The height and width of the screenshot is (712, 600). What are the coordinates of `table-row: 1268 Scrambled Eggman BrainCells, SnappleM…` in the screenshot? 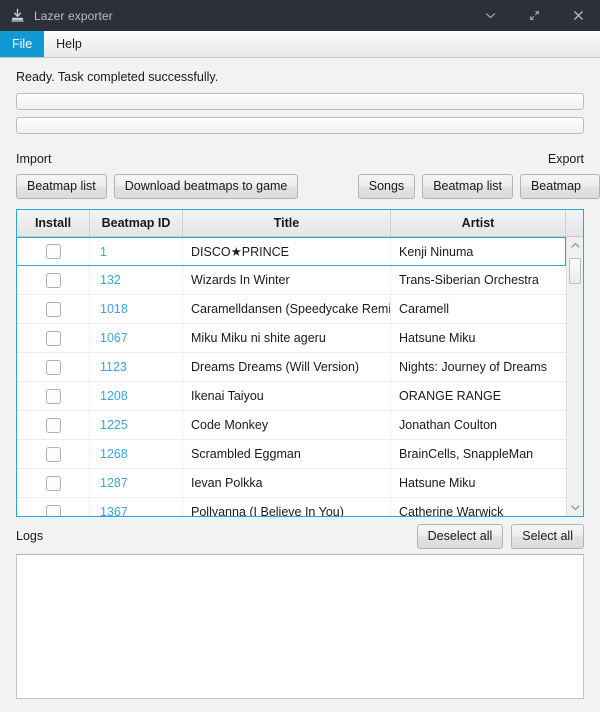 It's located at (291, 454).